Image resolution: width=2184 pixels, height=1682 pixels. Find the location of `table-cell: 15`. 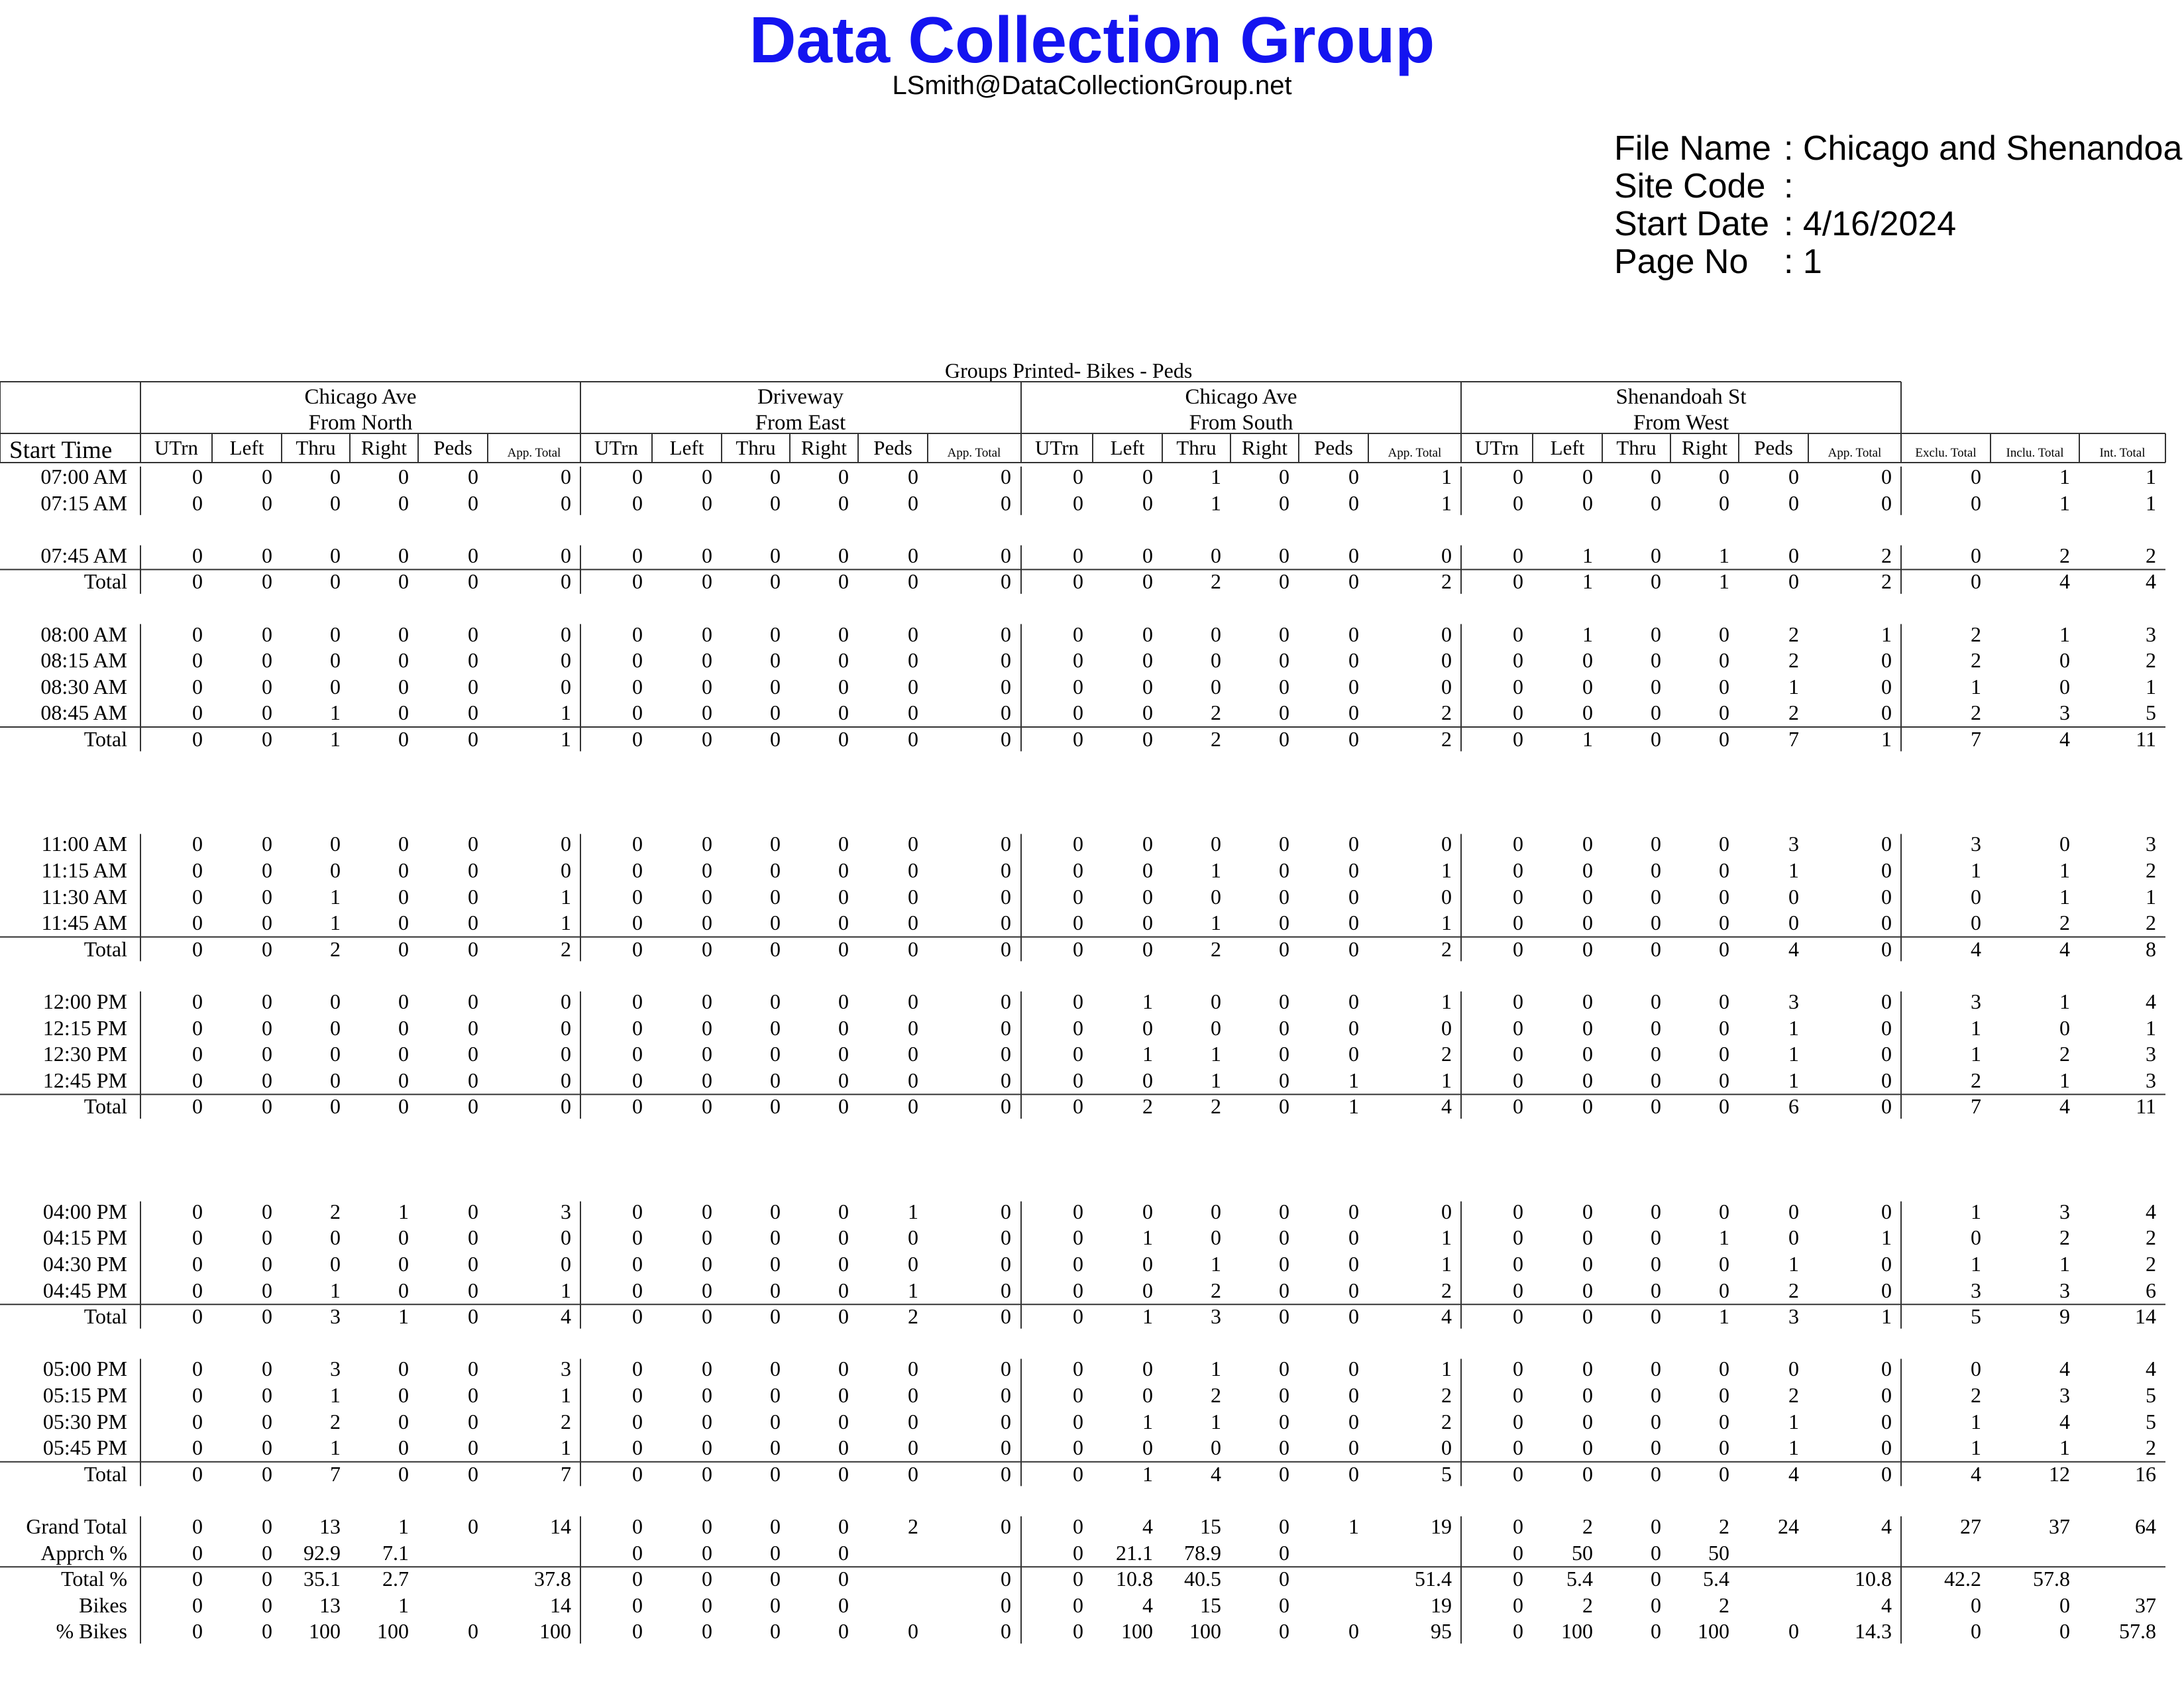

table-cell: 15 is located at coordinates (1210, 1605).